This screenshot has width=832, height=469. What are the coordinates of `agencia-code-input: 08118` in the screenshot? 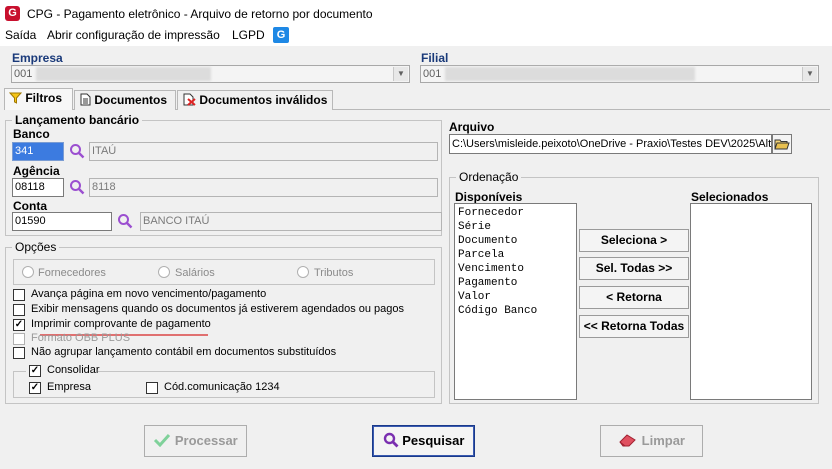 It's located at (38, 187).